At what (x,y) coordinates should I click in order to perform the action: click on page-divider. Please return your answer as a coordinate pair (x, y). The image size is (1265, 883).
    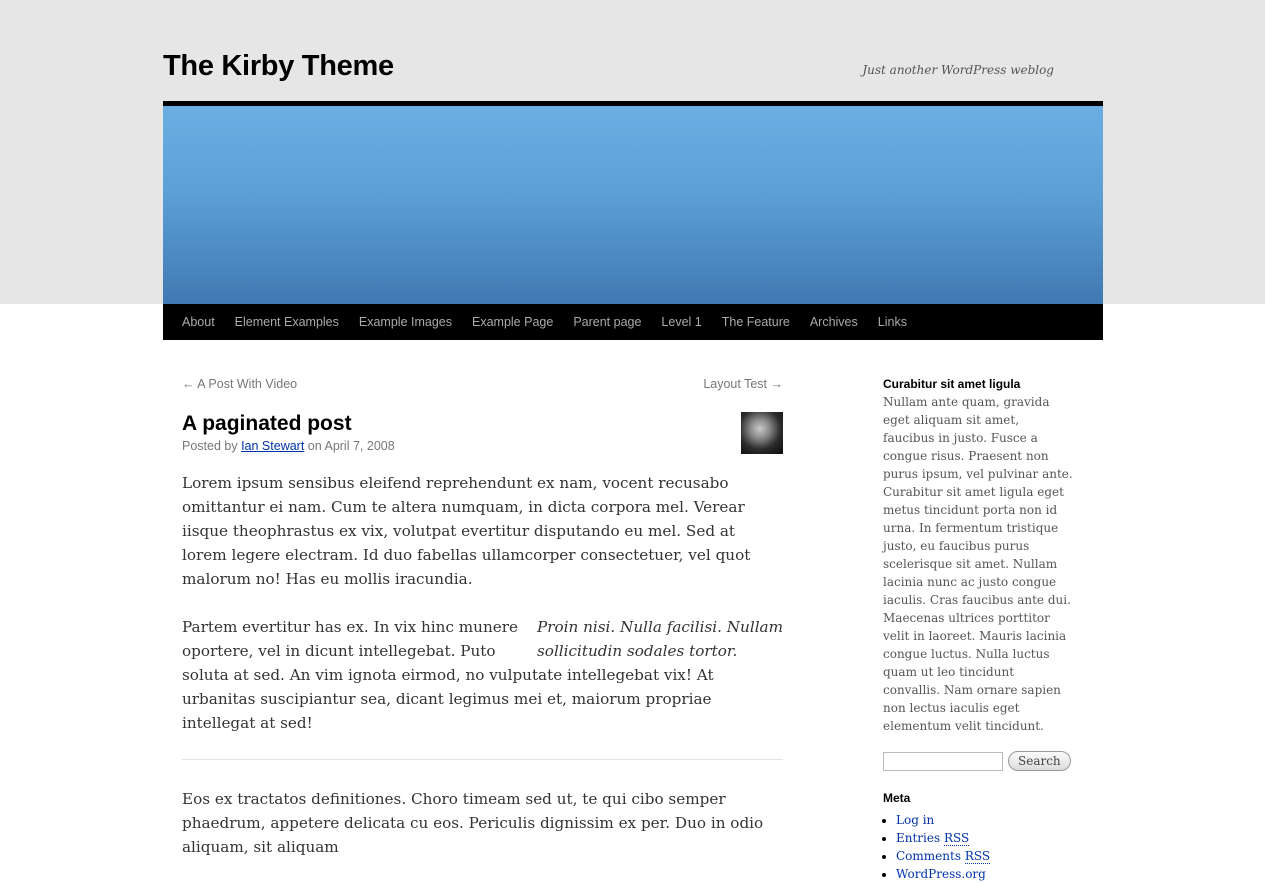
    Looking at the image, I should click on (482, 759).